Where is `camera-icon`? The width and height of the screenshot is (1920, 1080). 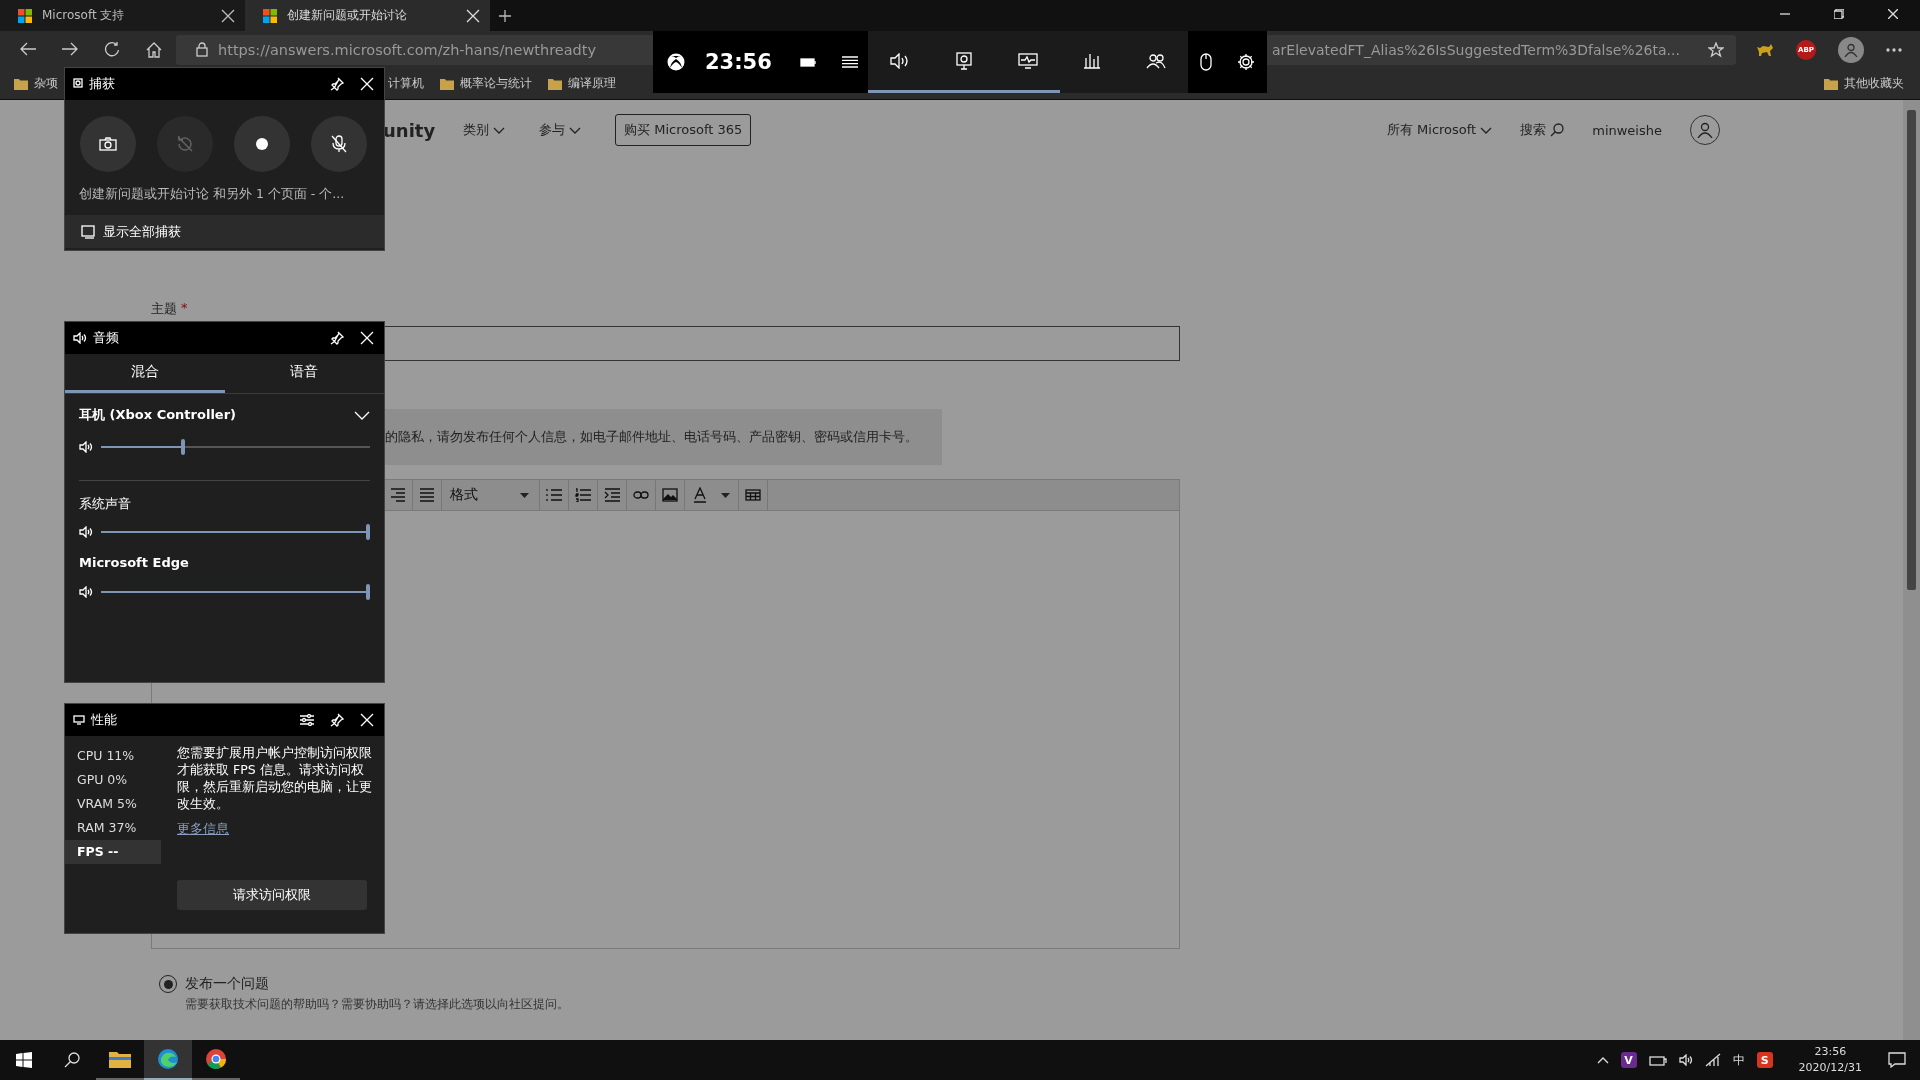 camera-icon is located at coordinates (108, 144).